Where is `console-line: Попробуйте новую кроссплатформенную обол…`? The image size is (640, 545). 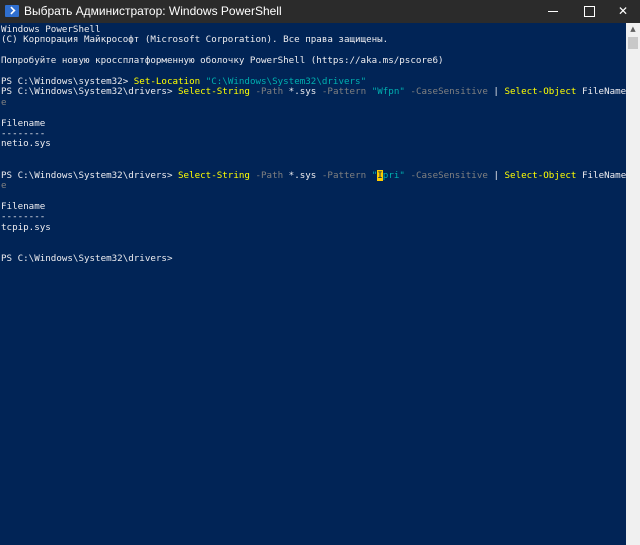 console-line: Попробуйте новую кроссплатформенную обол… is located at coordinates (222, 60).